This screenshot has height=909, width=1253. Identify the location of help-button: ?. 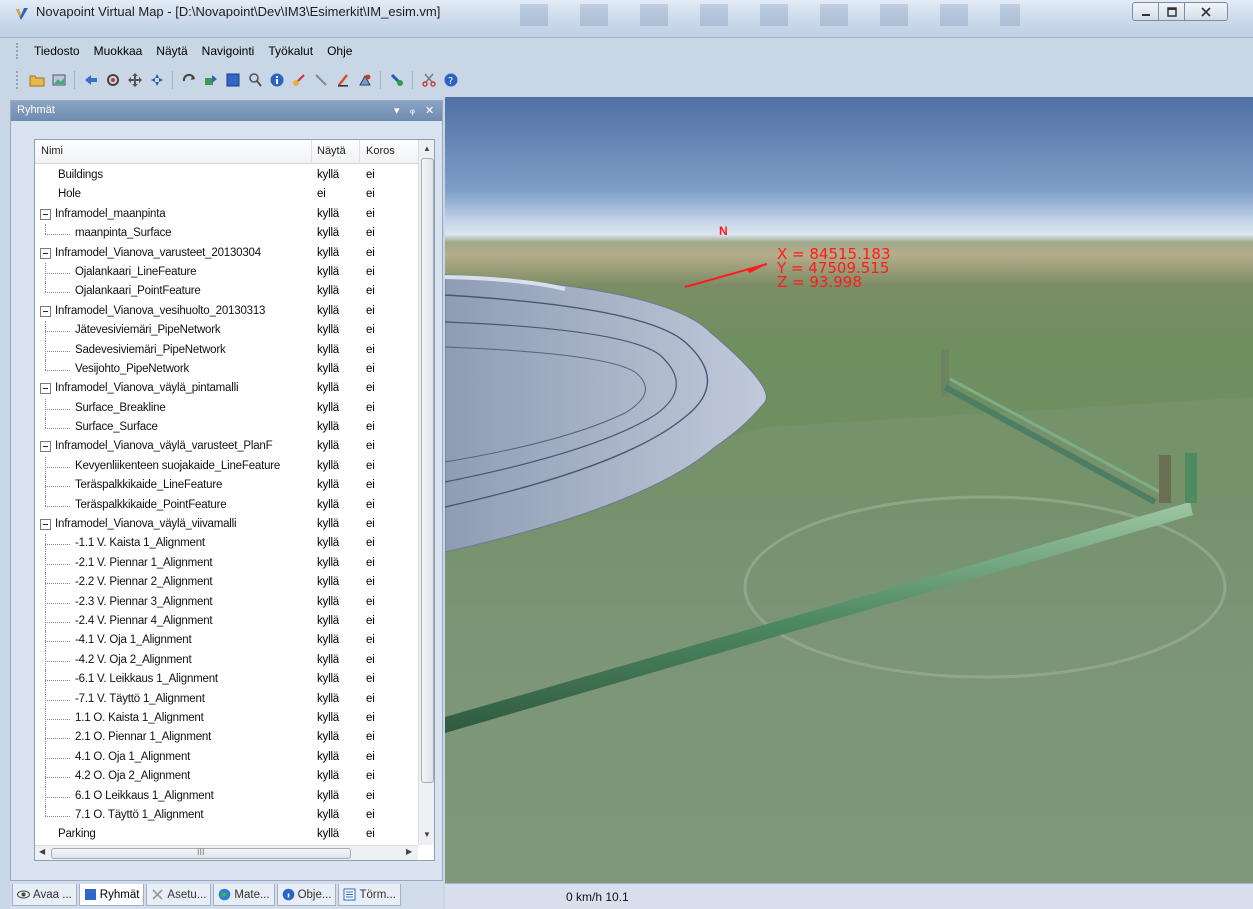
(450, 80).